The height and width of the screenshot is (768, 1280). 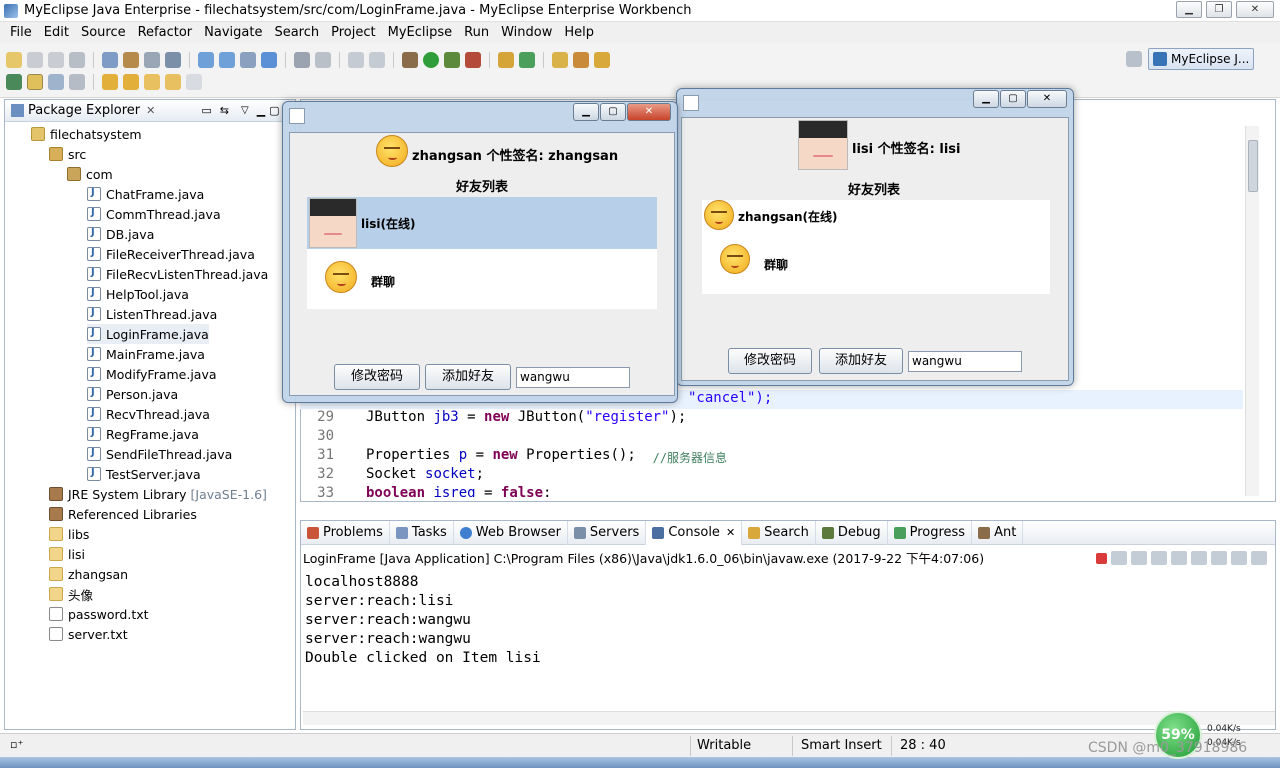 What do you see at coordinates (296, 32) in the screenshot?
I see `menu-search: Search` at bounding box center [296, 32].